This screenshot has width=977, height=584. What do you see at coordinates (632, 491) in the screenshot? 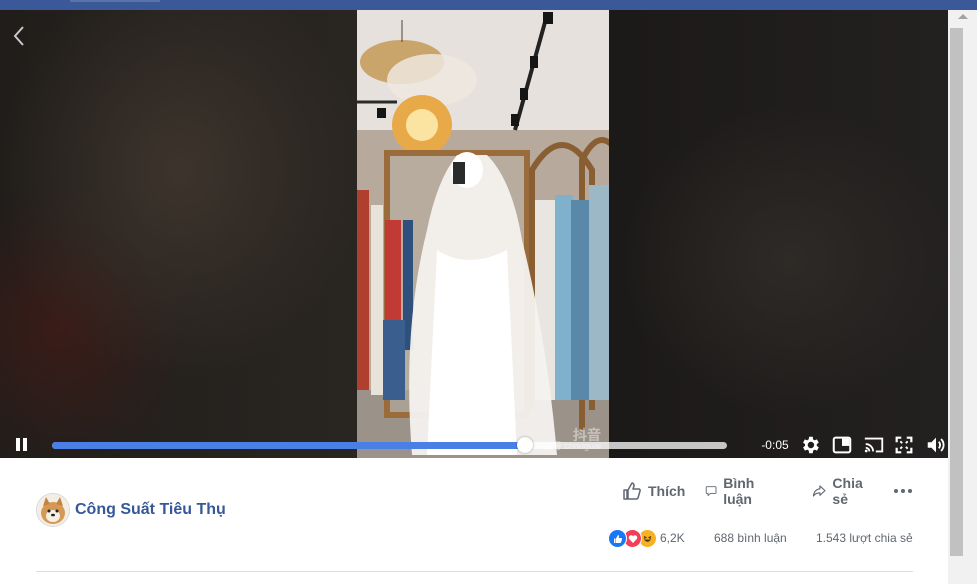
I see `thumbs-up-icon` at bounding box center [632, 491].